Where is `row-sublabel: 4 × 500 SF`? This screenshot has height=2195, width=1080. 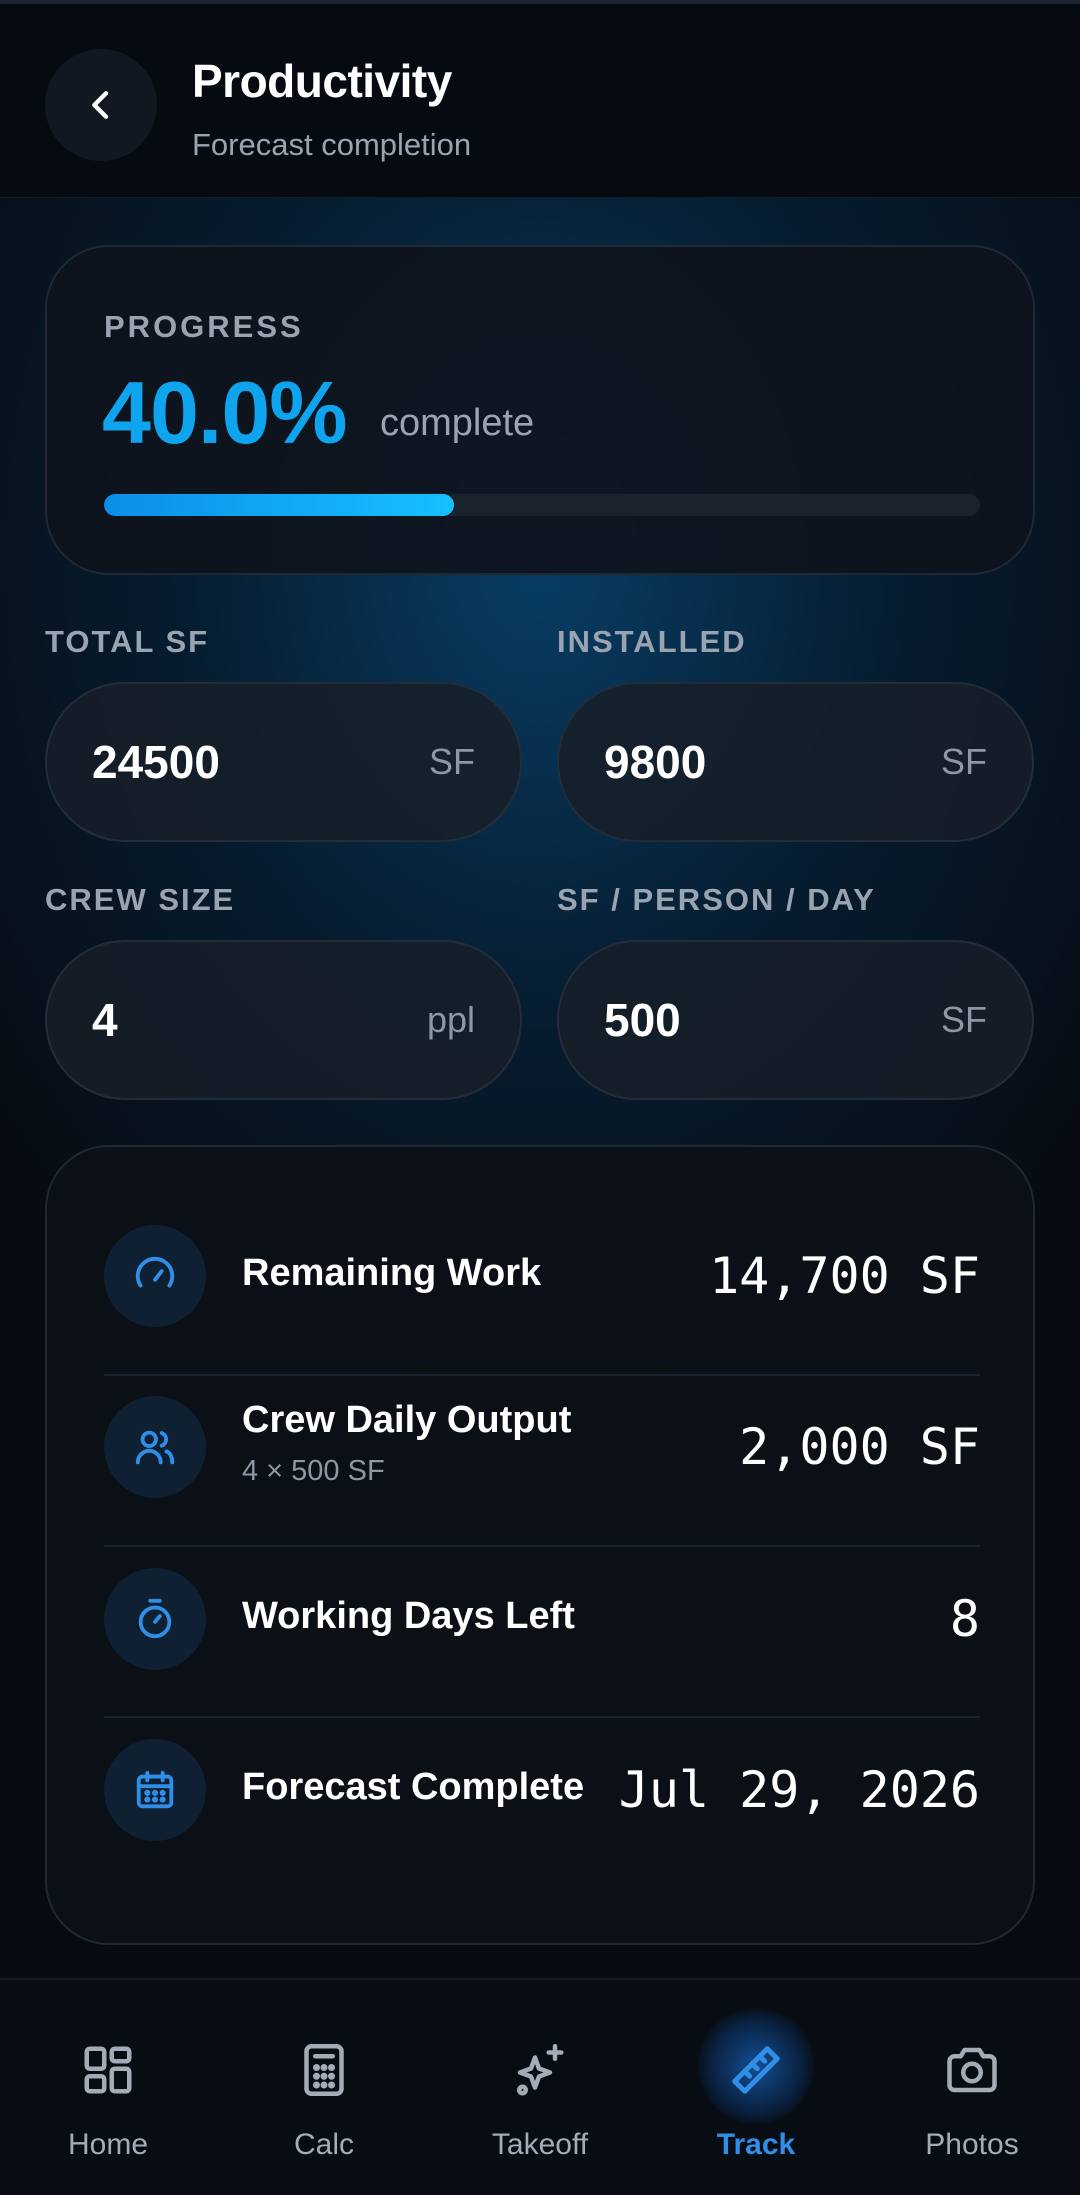
row-sublabel: 4 × 500 SF is located at coordinates (313, 1471).